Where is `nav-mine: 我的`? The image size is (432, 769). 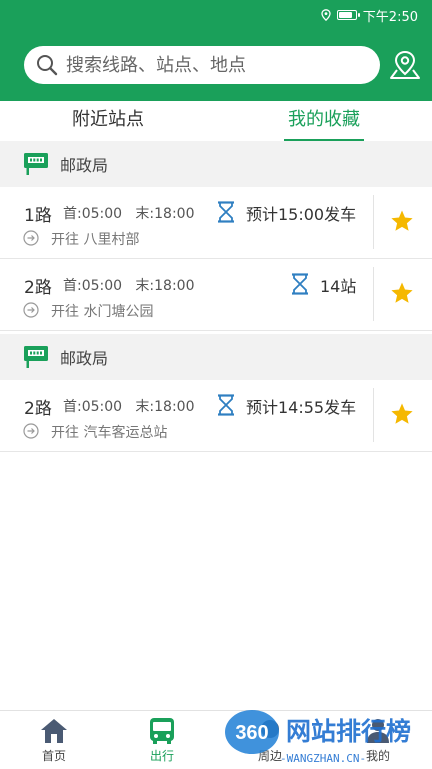 nav-mine: 我的 is located at coordinates (378, 740).